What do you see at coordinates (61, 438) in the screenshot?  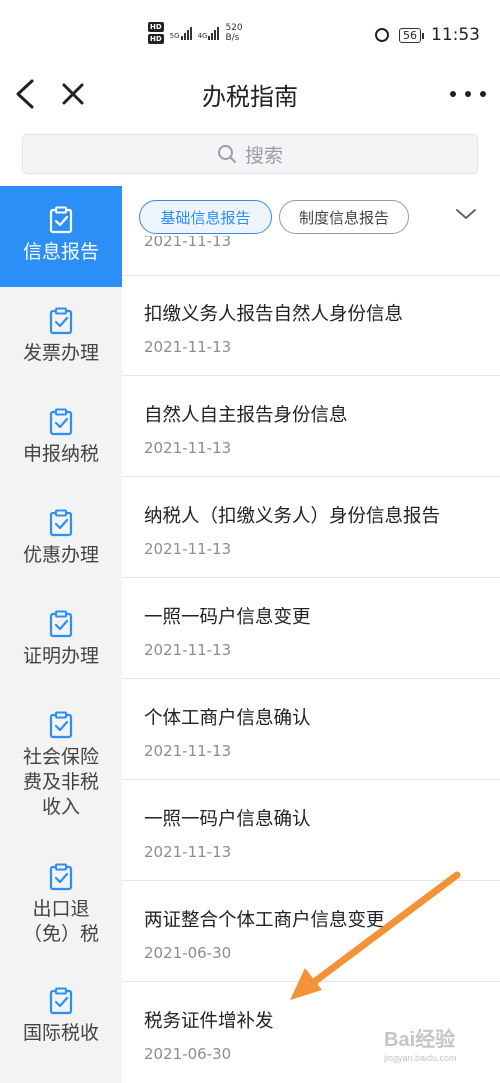 I see `sidebar-item-tax-filing: 申报纳税` at bounding box center [61, 438].